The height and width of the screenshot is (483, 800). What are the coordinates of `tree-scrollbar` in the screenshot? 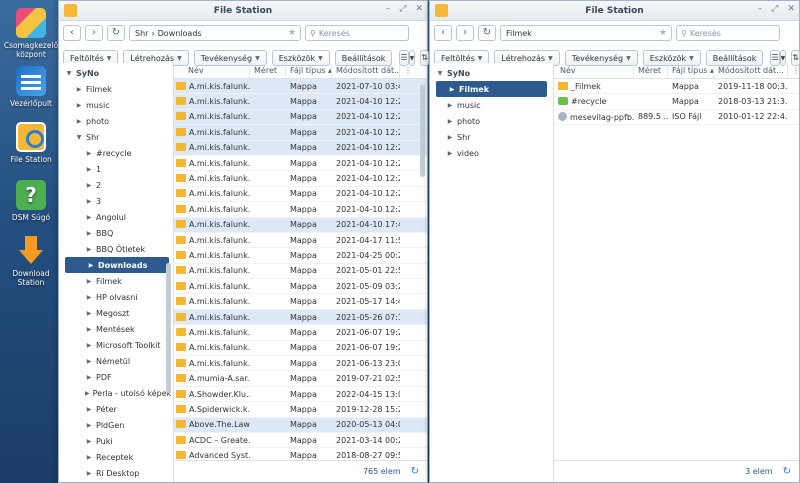 It's located at (168, 328).